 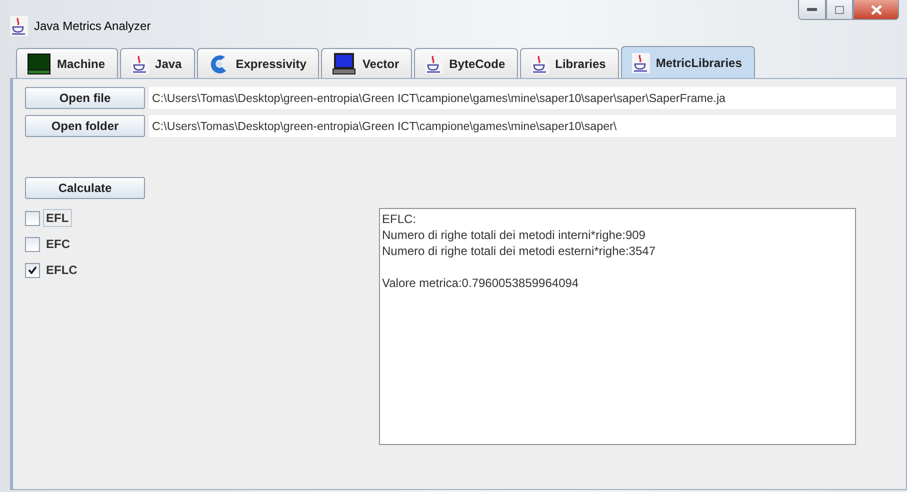 What do you see at coordinates (258, 63) in the screenshot?
I see `tab: Expressivity` at bounding box center [258, 63].